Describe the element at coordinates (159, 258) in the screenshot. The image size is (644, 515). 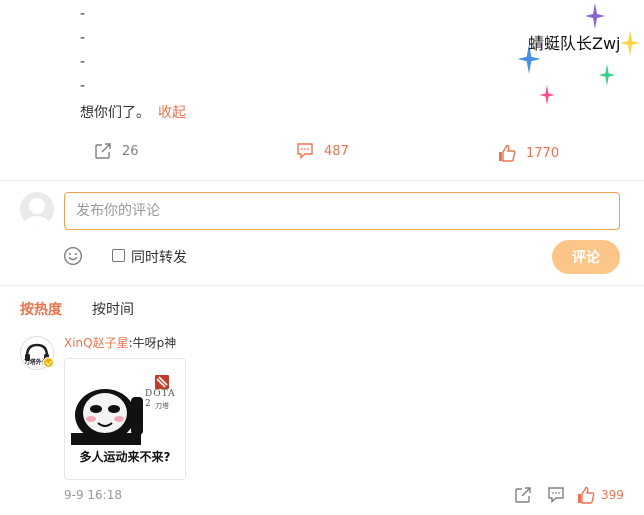
I see `repost-checkbox-label: 同时转发` at that location.